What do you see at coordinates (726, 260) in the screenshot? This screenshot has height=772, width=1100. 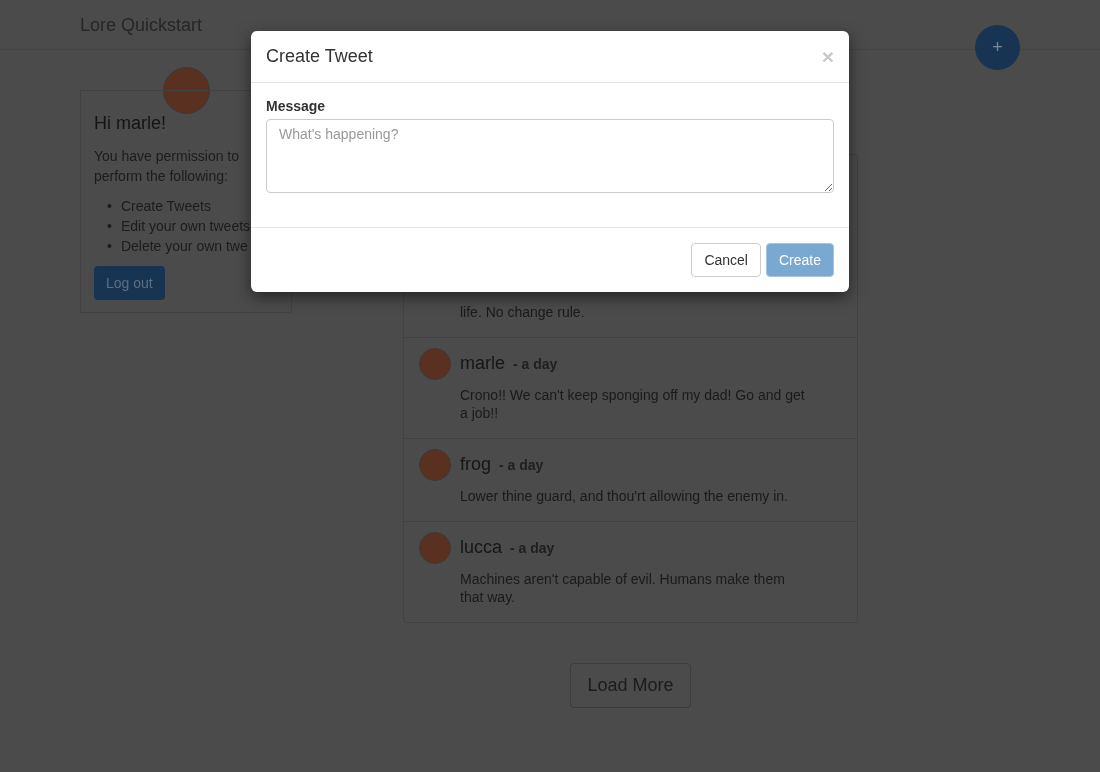 I see `cancel-button: Cancel` at bounding box center [726, 260].